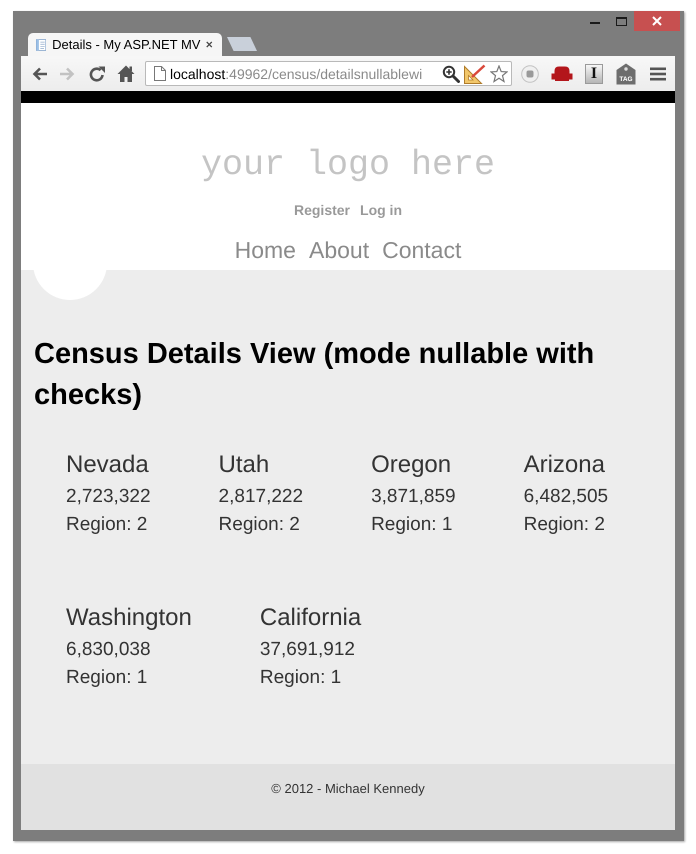 The height and width of the screenshot is (854, 696). Describe the element at coordinates (475, 74) in the screenshot. I see `ruler-icon` at that location.